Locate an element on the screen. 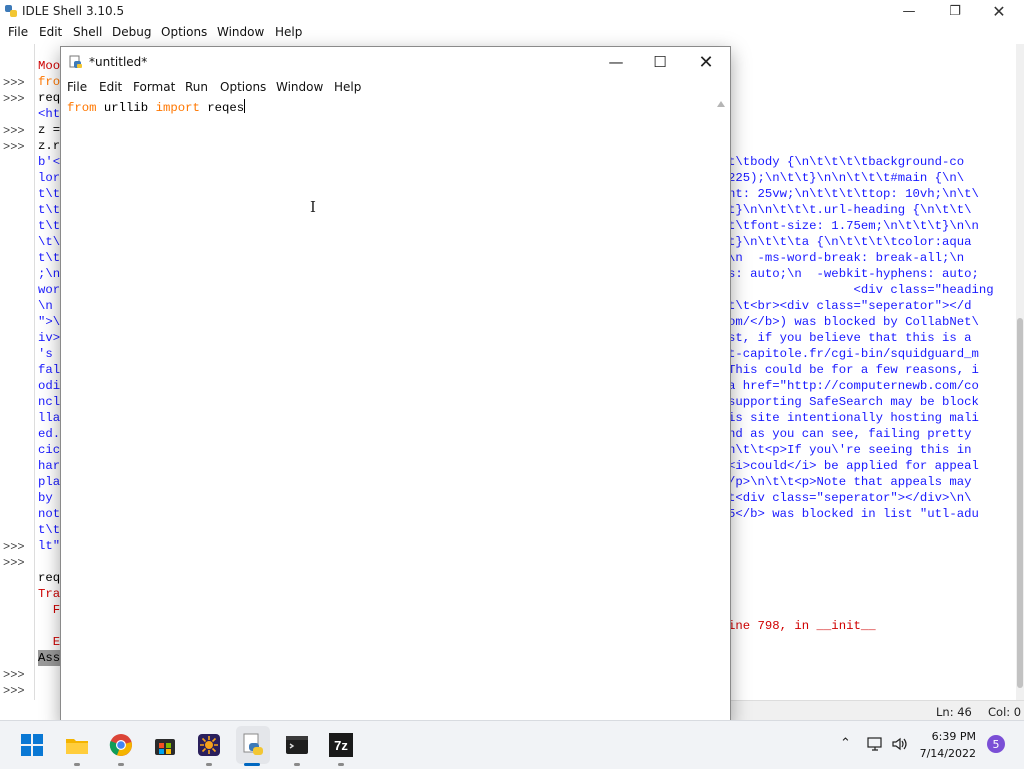 The width and height of the screenshot is (1024, 769). shell-line: Ass is located at coordinates (49, 658).